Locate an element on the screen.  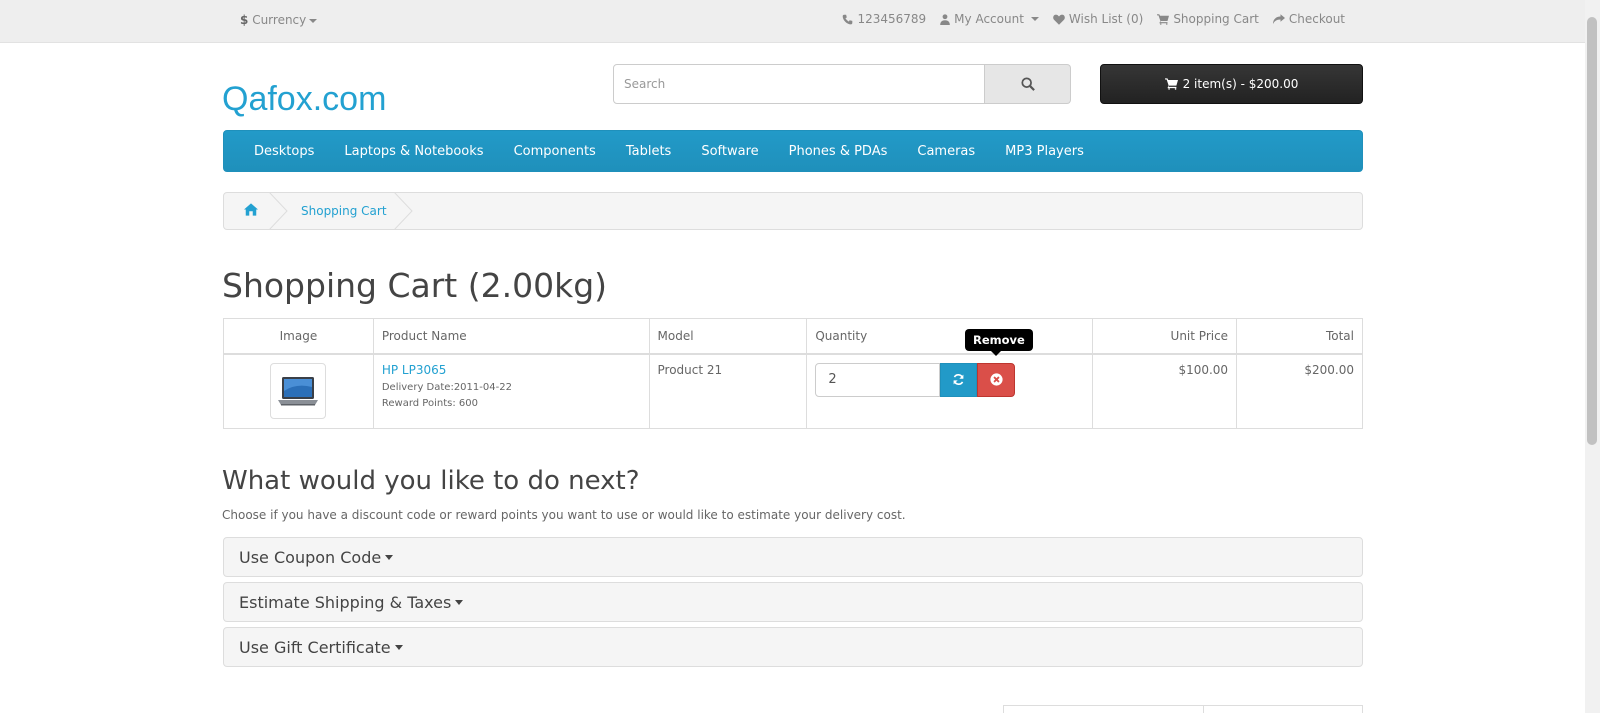
share-icon is located at coordinates (1278, 18).